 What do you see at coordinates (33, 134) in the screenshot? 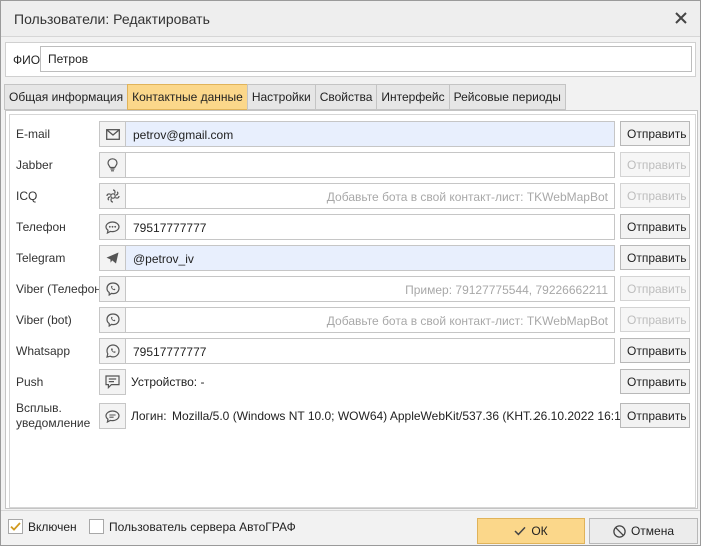
I see `email-label: E-mail` at bounding box center [33, 134].